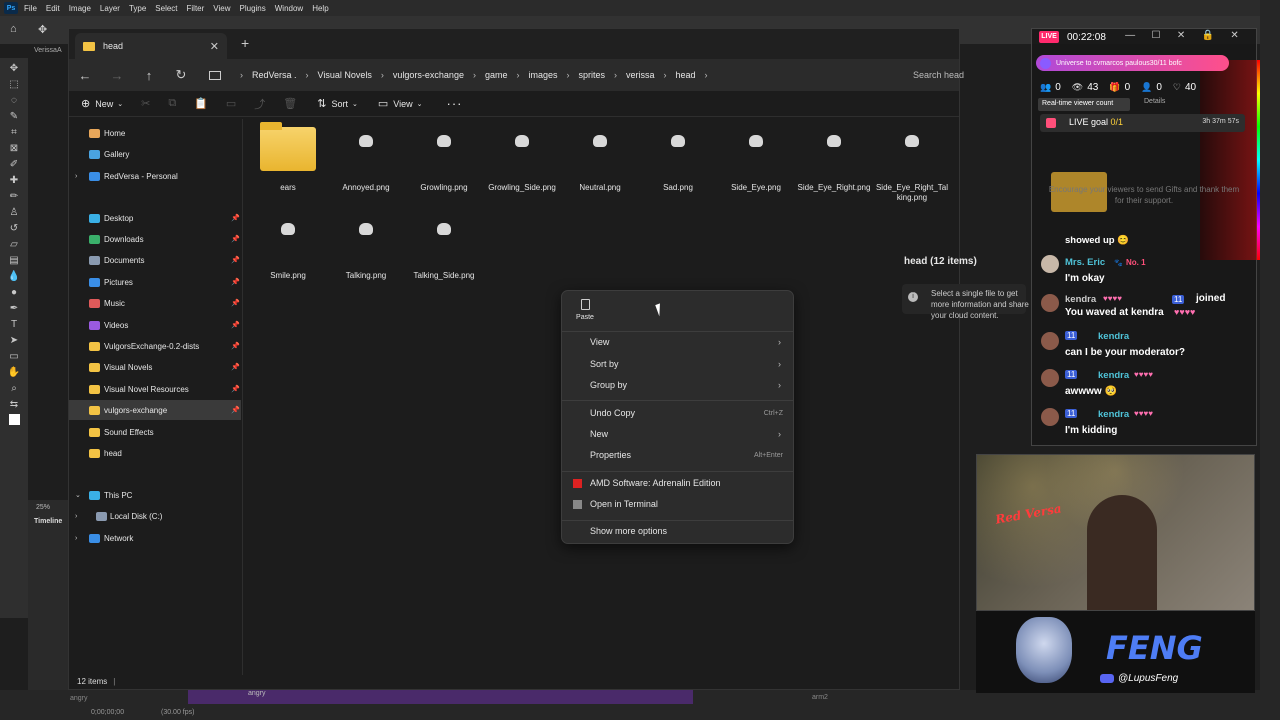 This screenshot has height=720, width=1280. What do you see at coordinates (686, 75) in the screenshot?
I see `breadcrumb-head: head` at bounding box center [686, 75].